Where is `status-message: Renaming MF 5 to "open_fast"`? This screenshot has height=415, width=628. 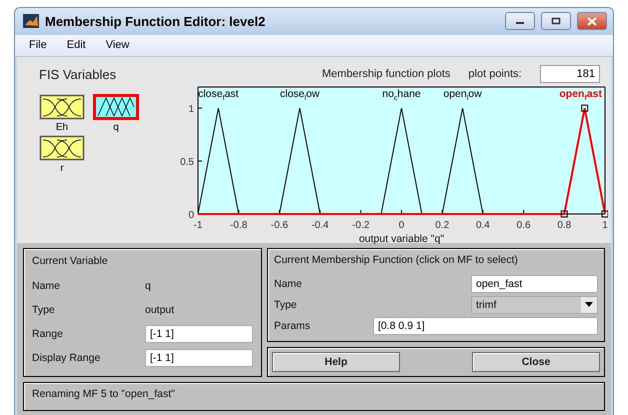 status-message: Renaming MF 5 to "open_fast" is located at coordinates (103, 394).